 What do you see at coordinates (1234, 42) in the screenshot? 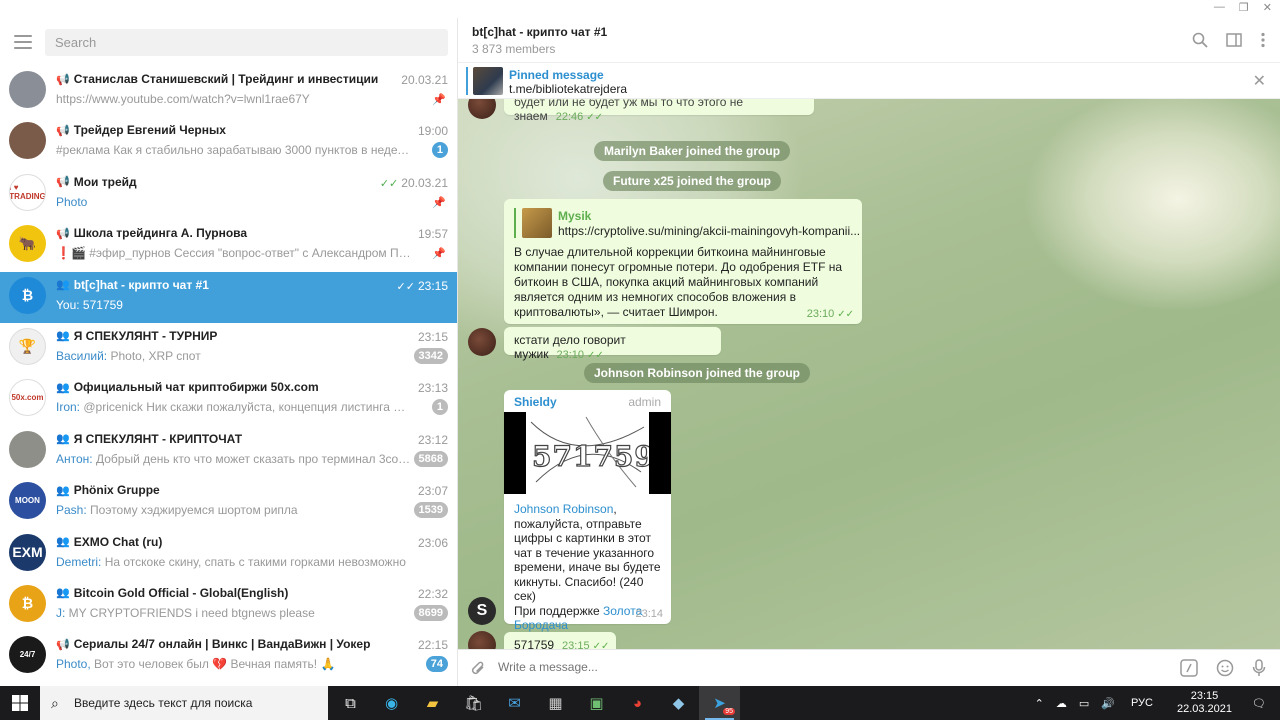
I see `sidebar-toggle-icon` at bounding box center [1234, 42].